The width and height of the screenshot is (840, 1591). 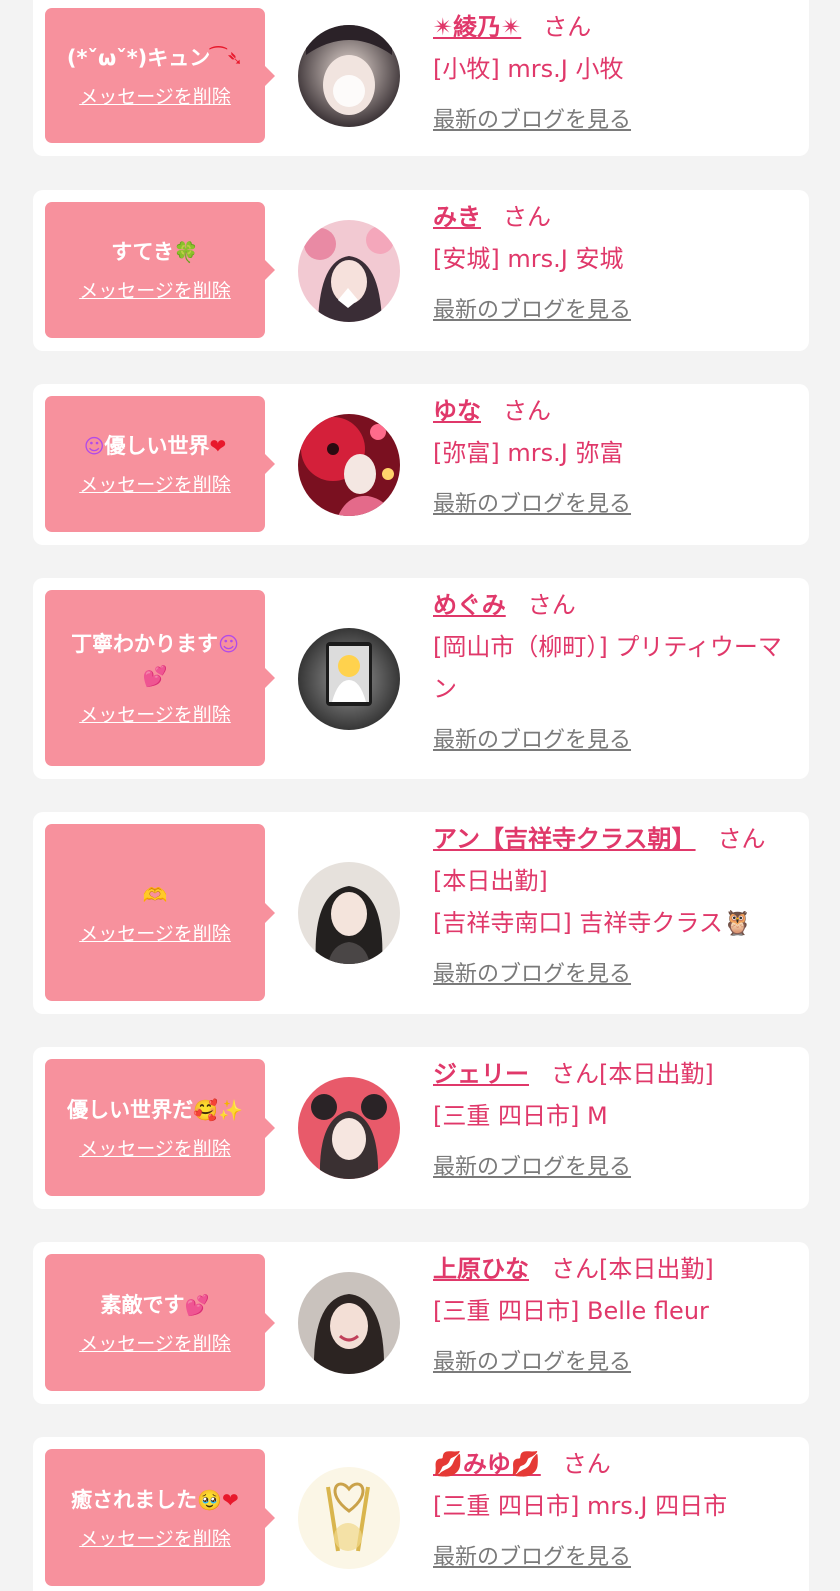 What do you see at coordinates (155, 57) in the screenshot?
I see `message-text: (*ˇωˇ*)キュン⁀➴` at bounding box center [155, 57].